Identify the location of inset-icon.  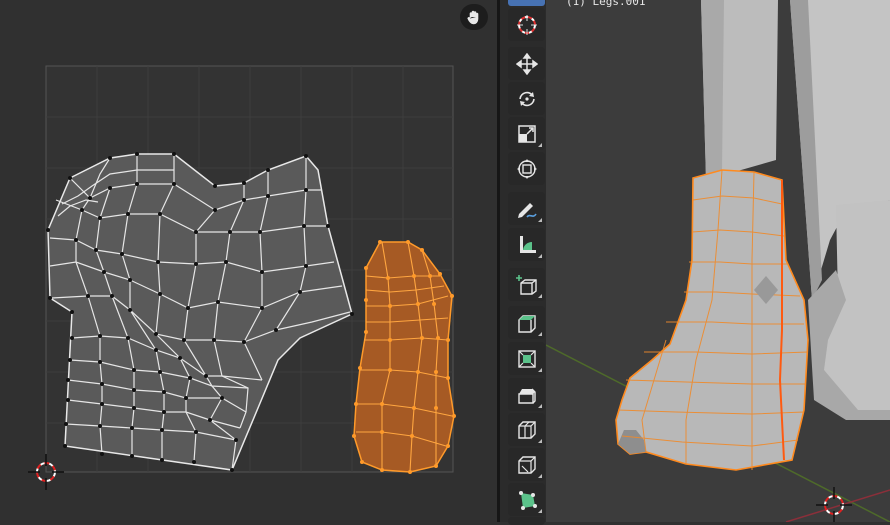
(526, 358).